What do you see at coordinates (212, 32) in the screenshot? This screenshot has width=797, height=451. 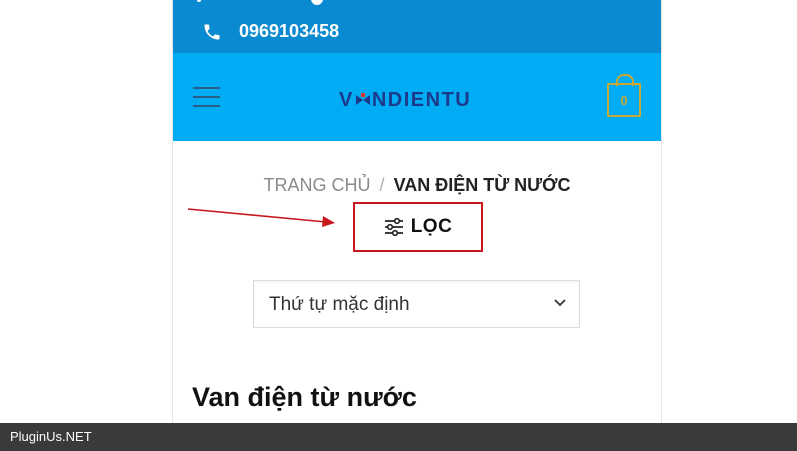 I see `phone-icon` at bounding box center [212, 32].